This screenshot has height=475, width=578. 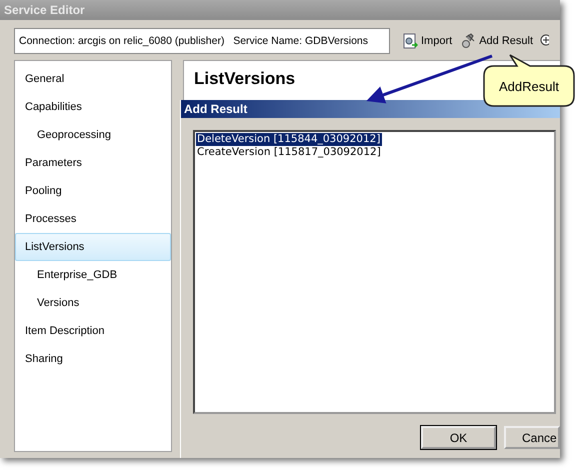 What do you see at coordinates (93, 331) in the screenshot?
I see `sidebar-item: Item Description` at bounding box center [93, 331].